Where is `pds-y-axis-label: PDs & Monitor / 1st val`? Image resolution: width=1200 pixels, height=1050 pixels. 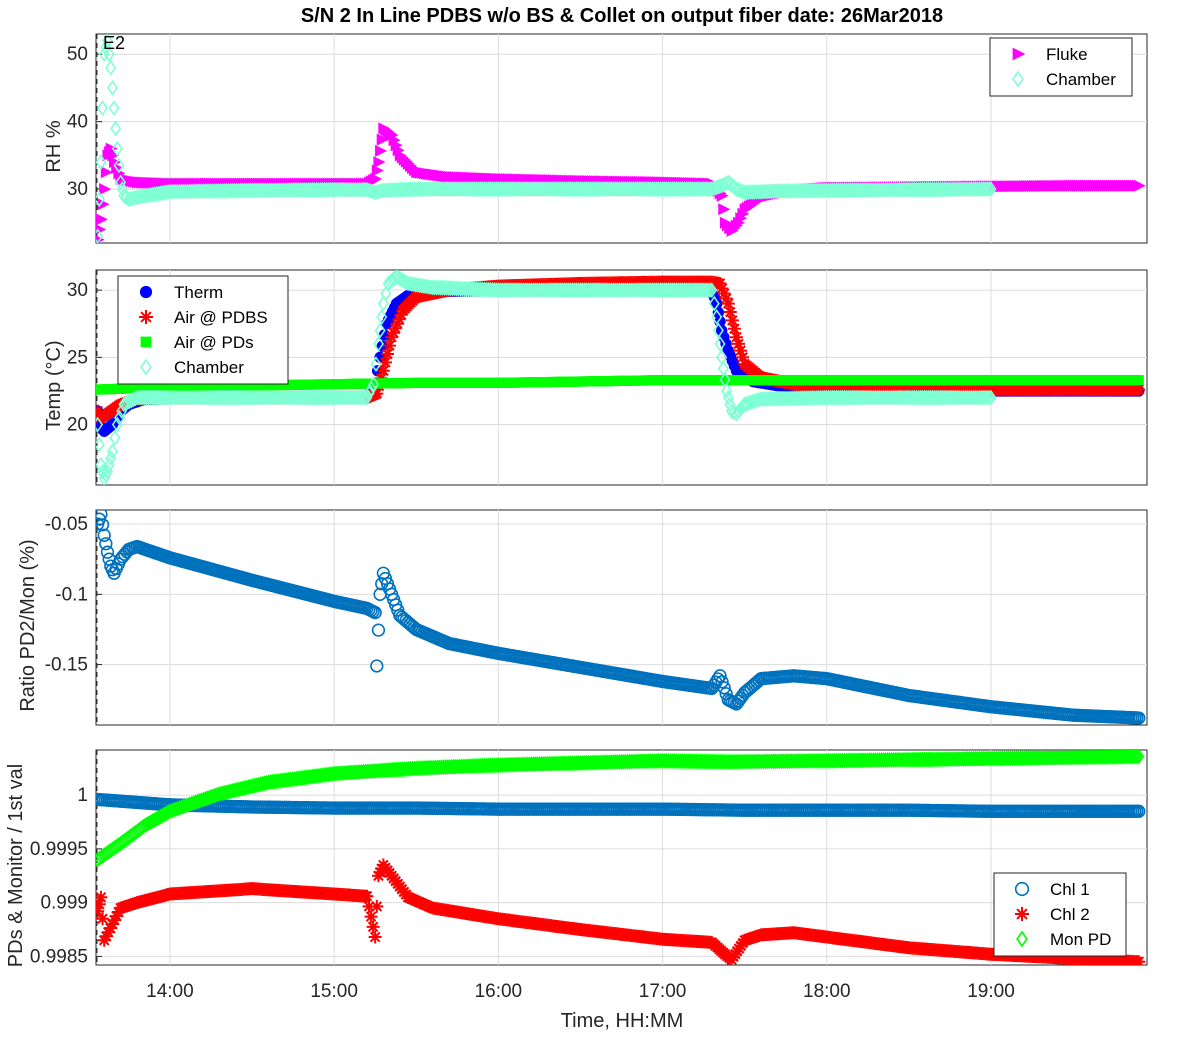 pds-y-axis-label: PDs & Monitor / 1st val is located at coordinates (16, 865).